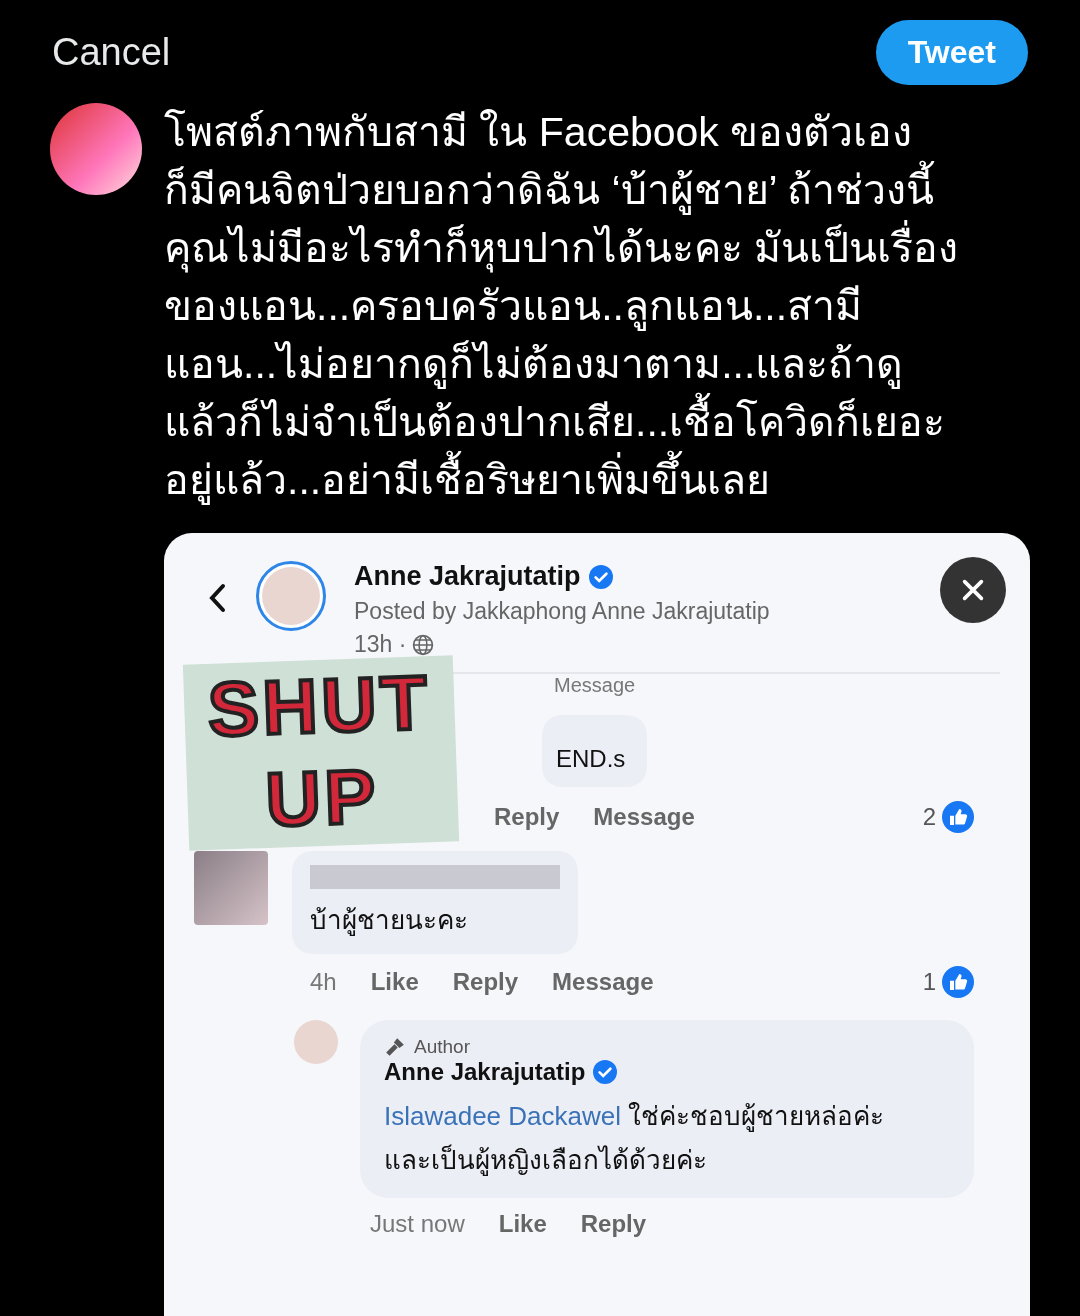 Image resolution: width=1080 pixels, height=1316 pixels. What do you see at coordinates (322, 798) in the screenshot?
I see `sticker-text: UP` at bounding box center [322, 798].